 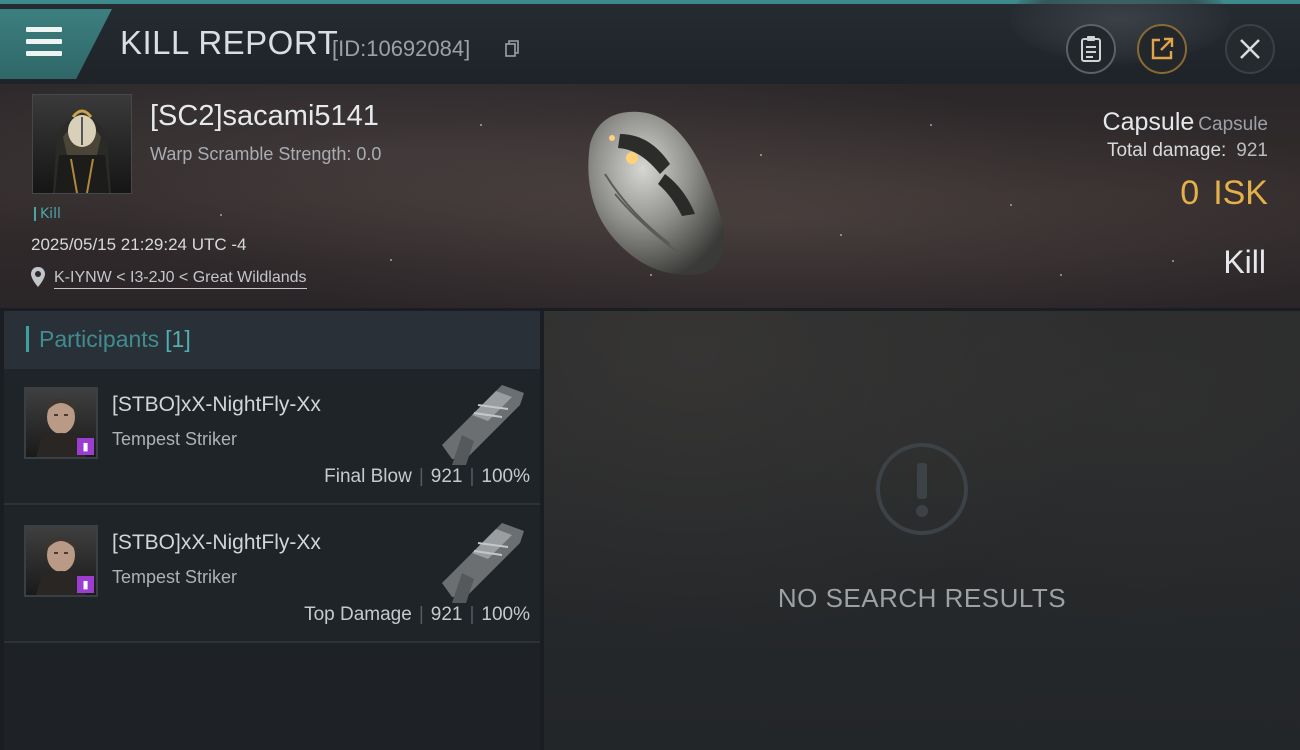 I want to click on isk-unit: ISK, so click(x=1240, y=193).